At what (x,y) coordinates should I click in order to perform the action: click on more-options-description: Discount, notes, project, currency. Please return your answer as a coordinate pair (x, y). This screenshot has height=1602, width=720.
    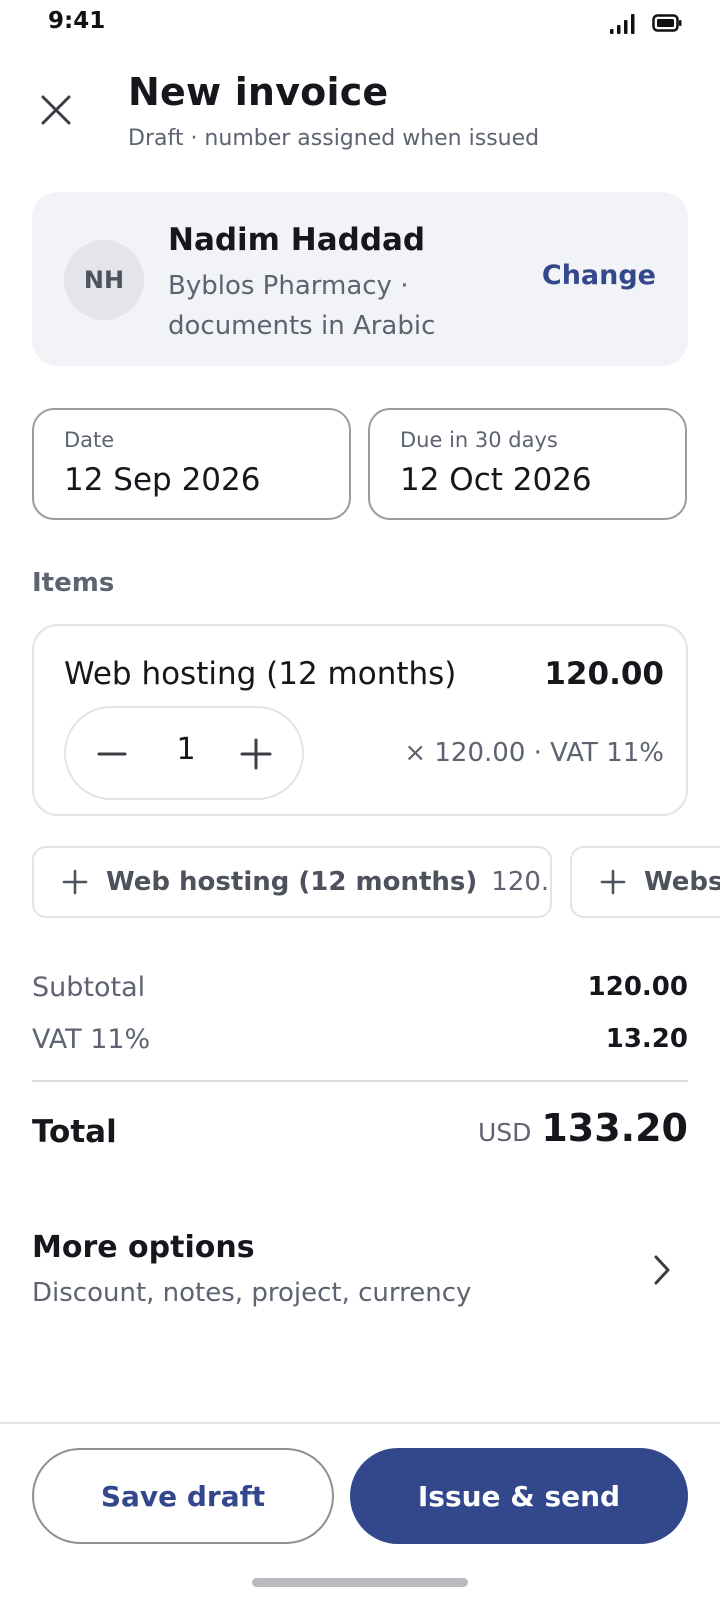
    Looking at the image, I should click on (252, 1293).